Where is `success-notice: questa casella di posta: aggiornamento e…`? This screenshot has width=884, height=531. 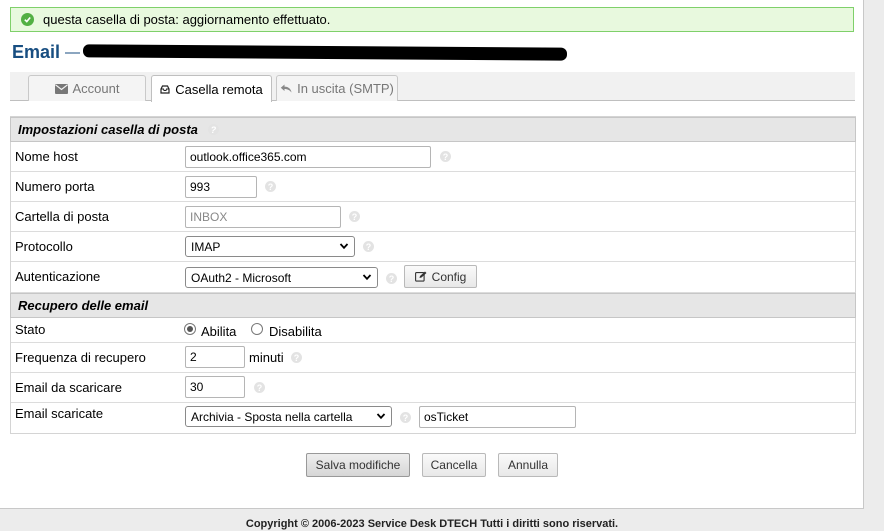
success-notice: questa casella di posta: aggiornamento e… is located at coordinates (432, 19).